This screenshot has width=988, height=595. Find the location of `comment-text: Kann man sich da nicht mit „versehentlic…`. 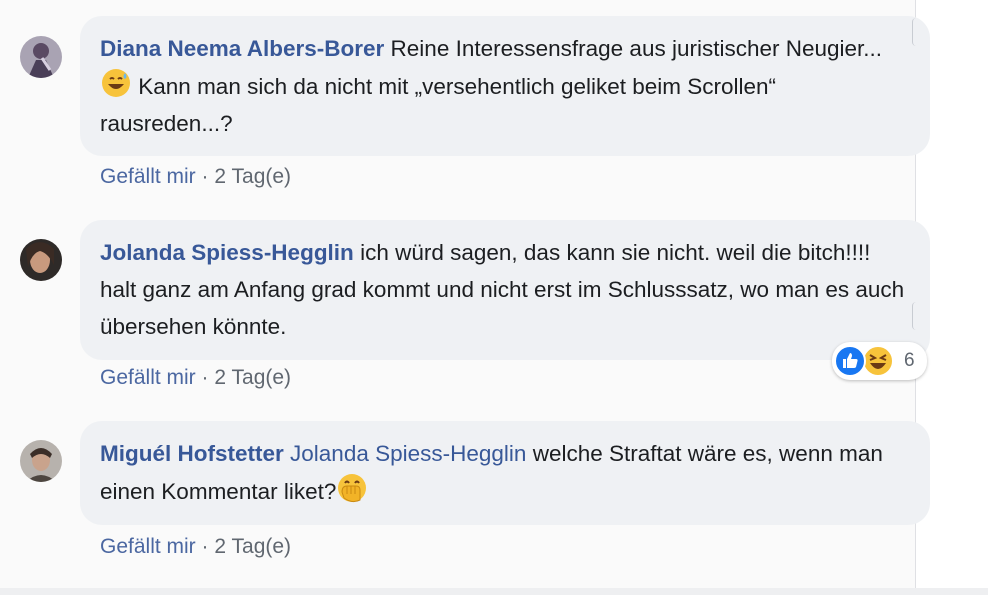

comment-text: Kann man sich da nicht mit „versehentlic… is located at coordinates (438, 105).